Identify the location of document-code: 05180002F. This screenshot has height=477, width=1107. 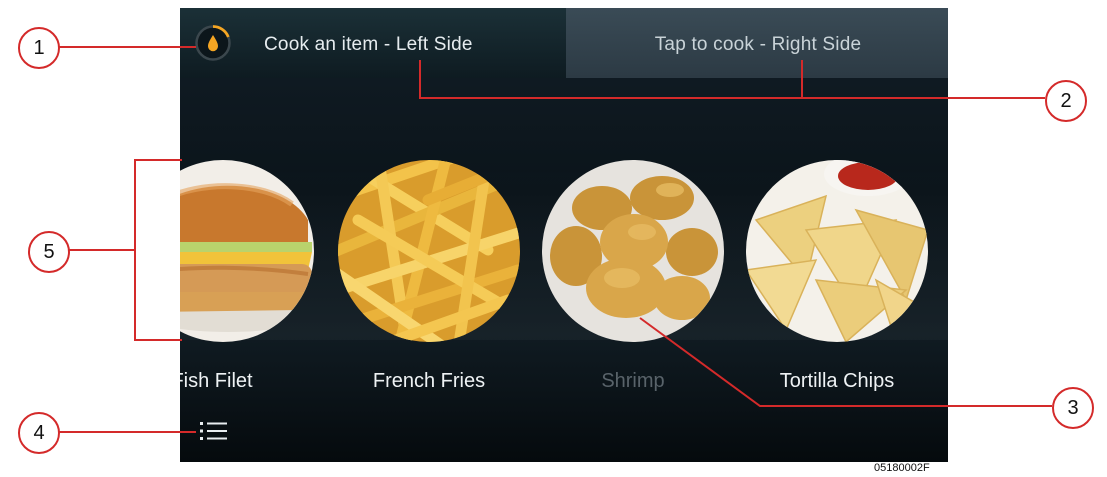
(902, 468).